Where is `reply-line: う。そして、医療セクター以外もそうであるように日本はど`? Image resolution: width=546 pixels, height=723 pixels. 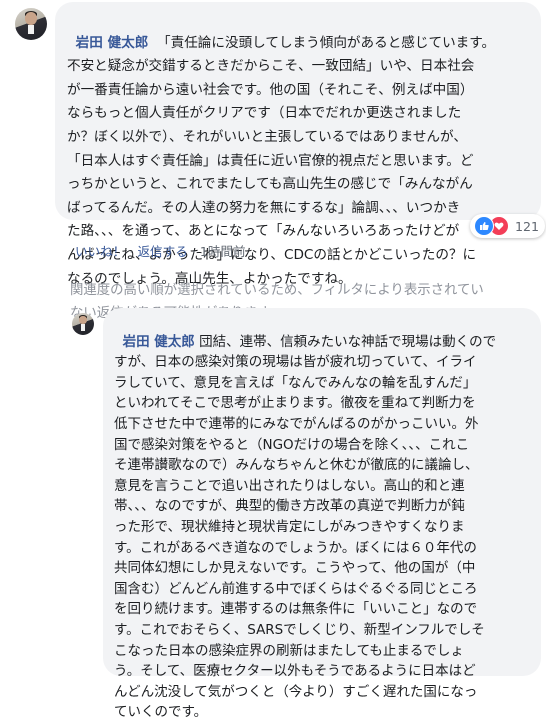 reply-line: う。そして、医療セクター以外もそうであるように日本はど is located at coordinates (295, 671).